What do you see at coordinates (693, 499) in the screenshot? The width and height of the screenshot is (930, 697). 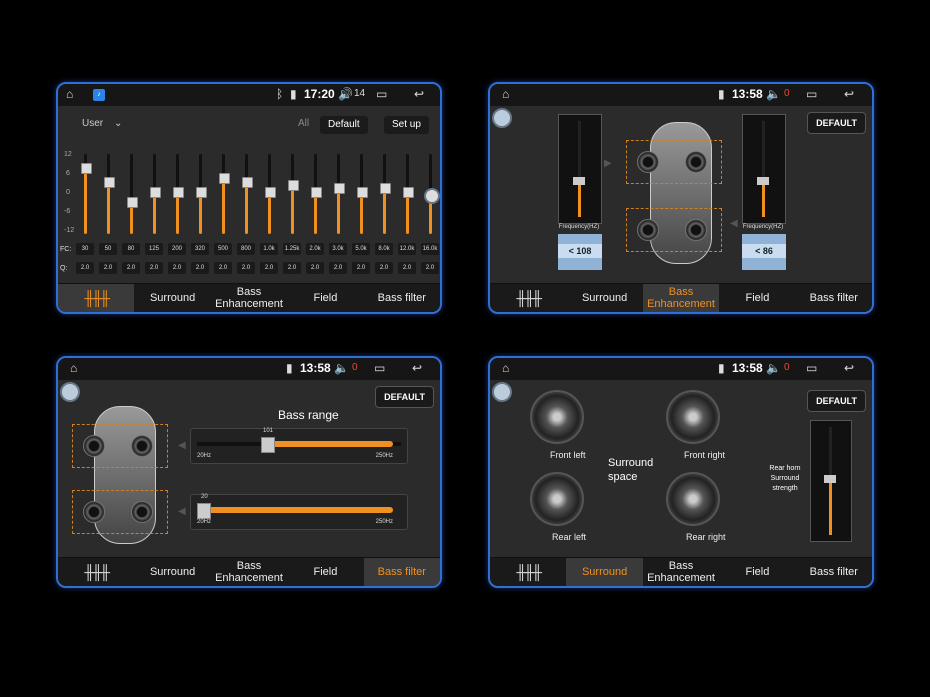 I see `rear-right-gauge` at bounding box center [693, 499].